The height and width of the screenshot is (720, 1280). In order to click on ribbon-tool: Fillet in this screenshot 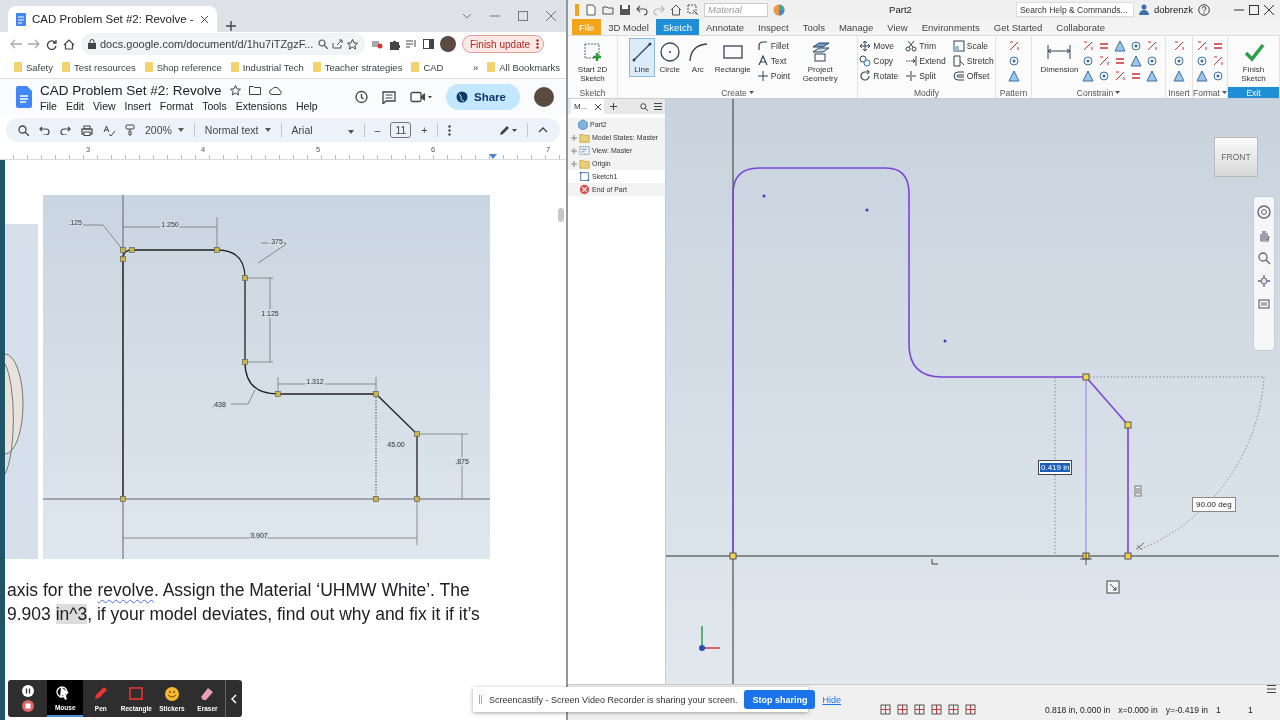, I will do `click(773, 45)`.